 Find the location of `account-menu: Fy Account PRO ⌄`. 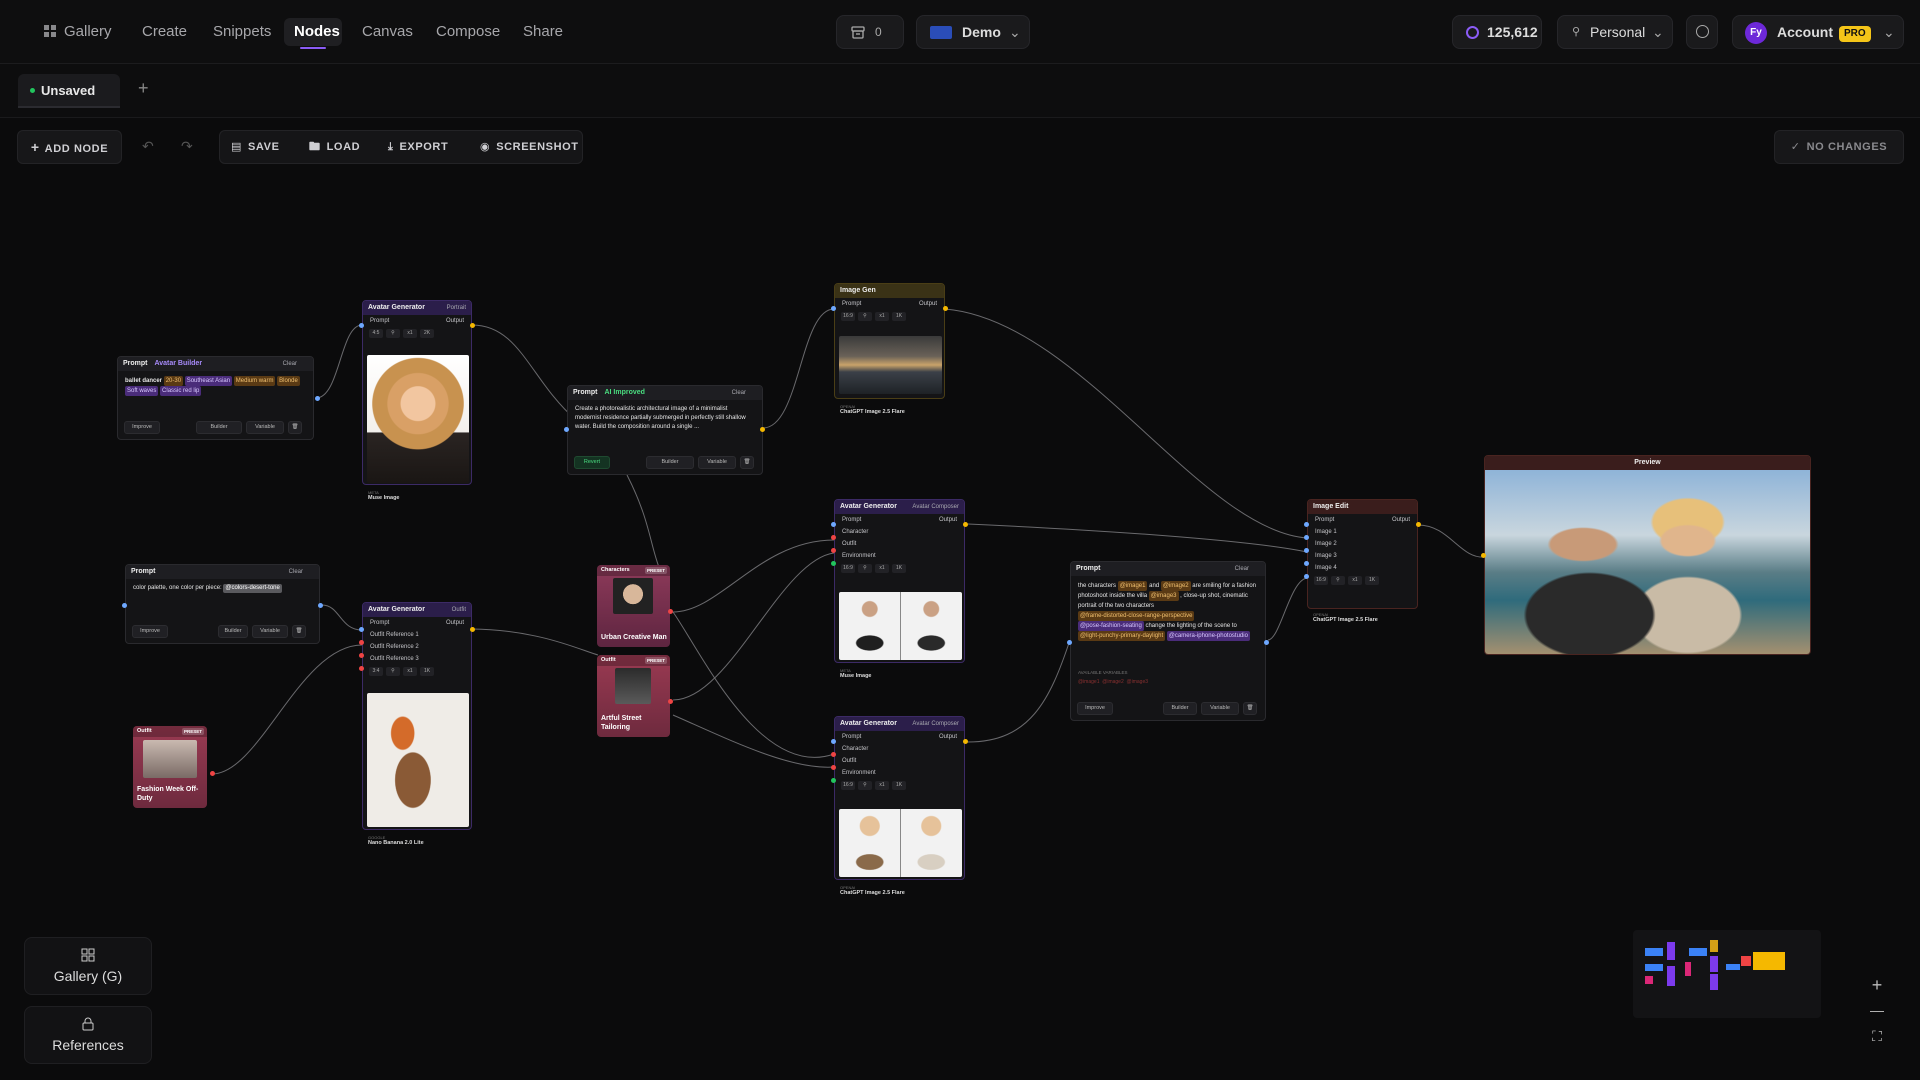

account-menu: Fy Account PRO ⌄ is located at coordinates (1818, 32).